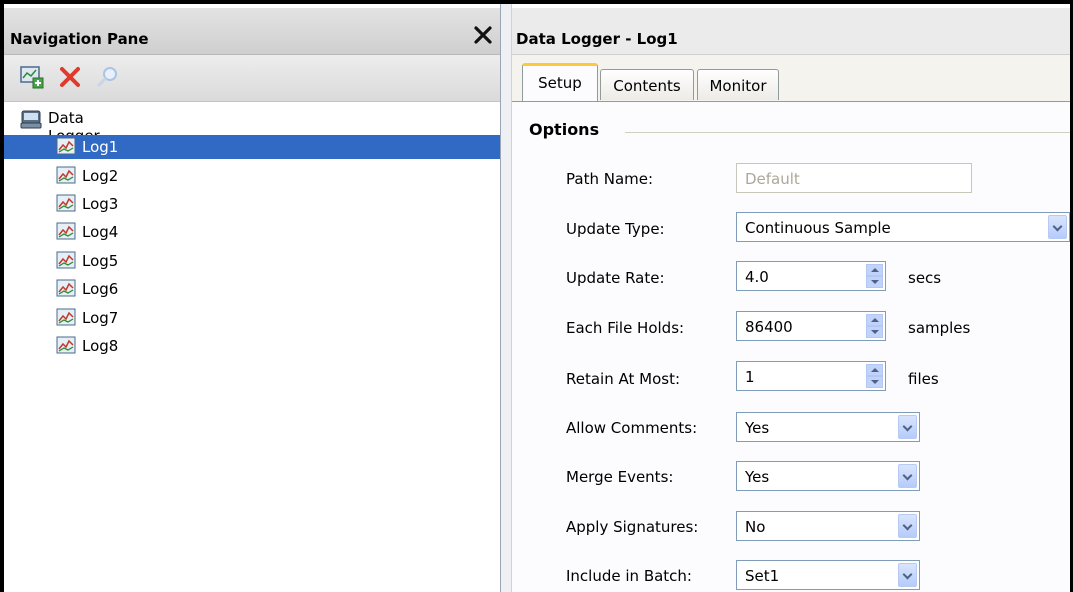  What do you see at coordinates (755, 527) in the screenshot?
I see `apply-signatures-value: No` at bounding box center [755, 527].